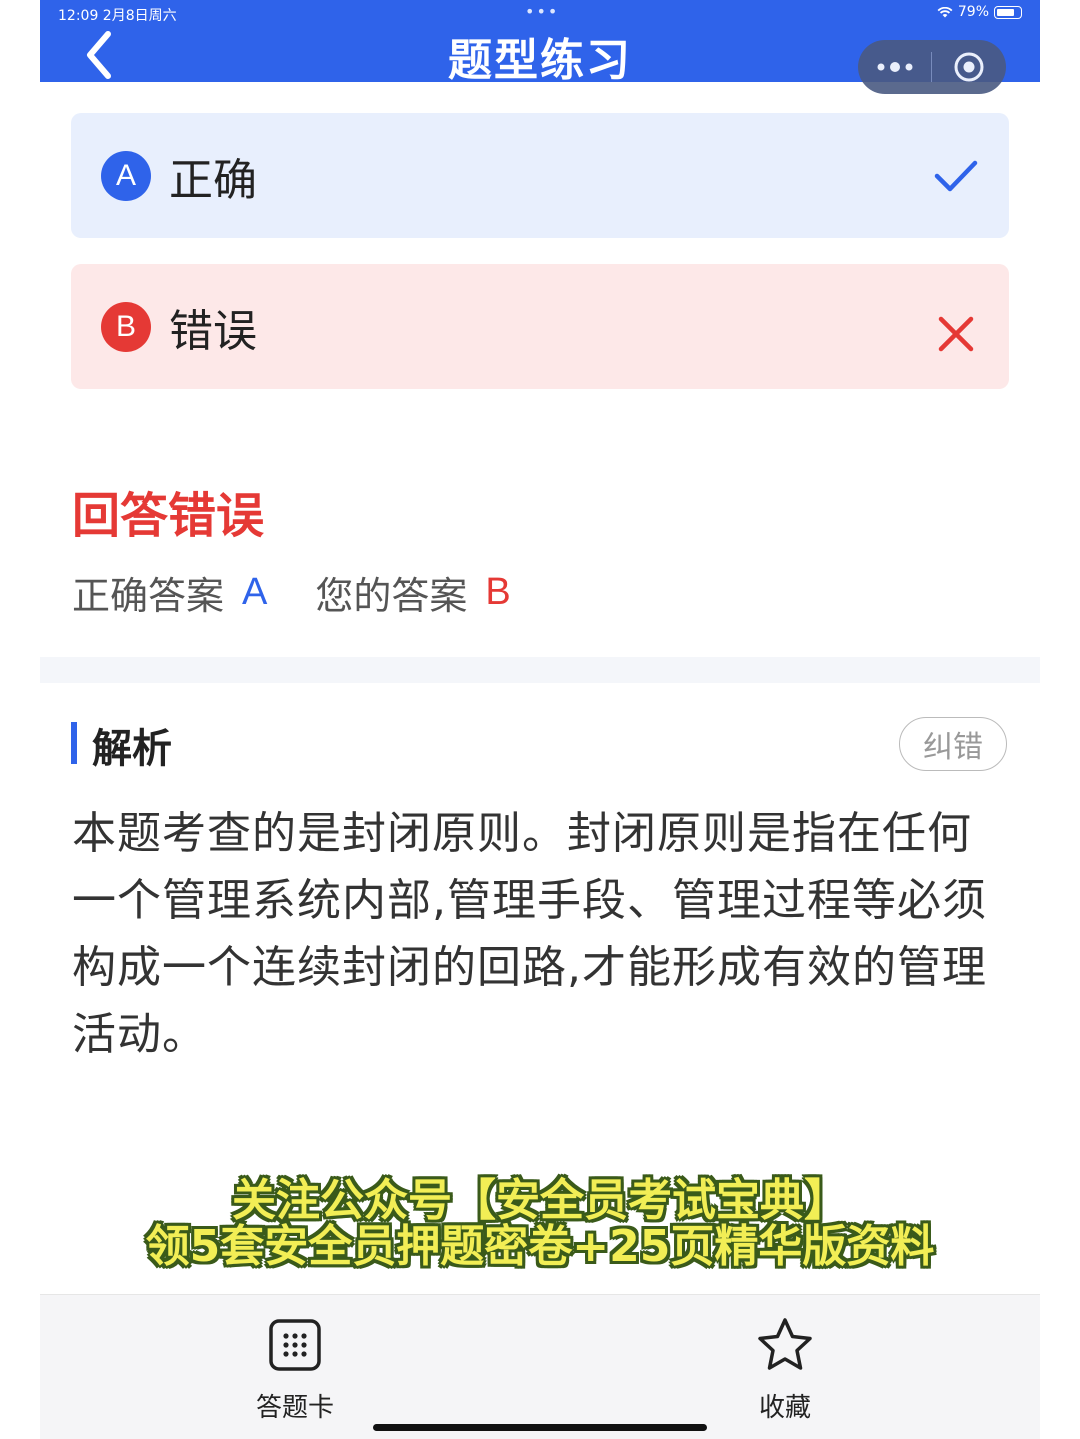 This screenshot has width=1080, height=1439. Describe the element at coordinates (540, 1200) in the screenshot. I see `promo-line-1: 关注公众号【安全员考试宝典】` at that location.